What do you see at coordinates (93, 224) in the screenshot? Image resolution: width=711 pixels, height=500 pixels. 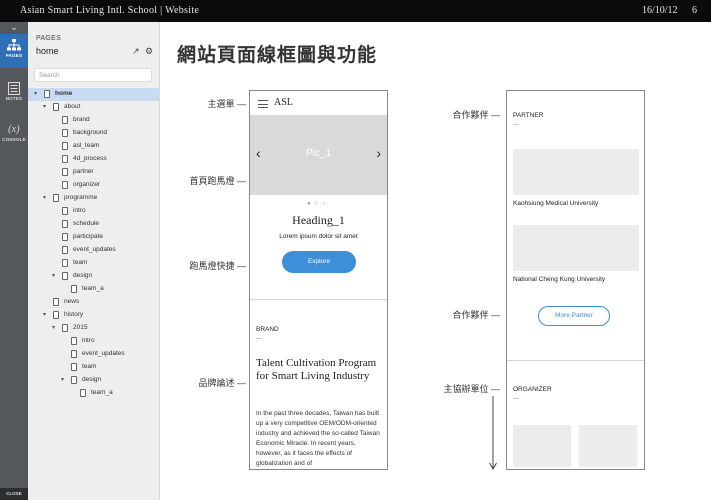 I see `tree-item-schedule: schedule` at bounding box center [93, 224].